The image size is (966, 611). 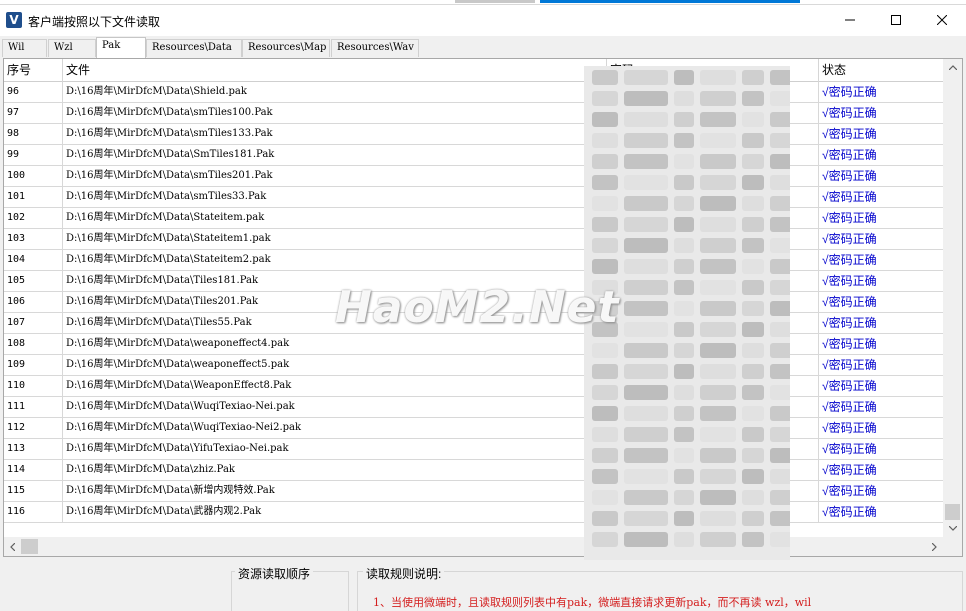 I want to click on row-number: 114, so click(x=33, y=470).